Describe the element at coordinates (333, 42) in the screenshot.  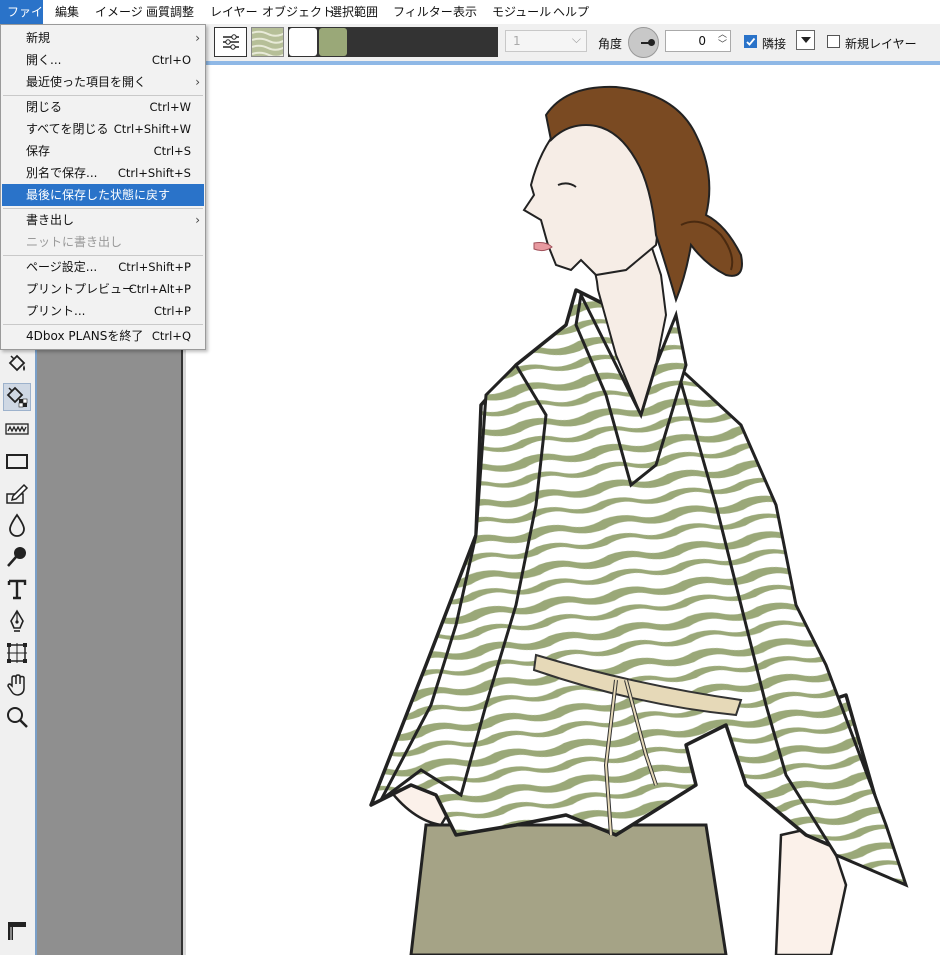
I see `background-color-swatch` at that location.